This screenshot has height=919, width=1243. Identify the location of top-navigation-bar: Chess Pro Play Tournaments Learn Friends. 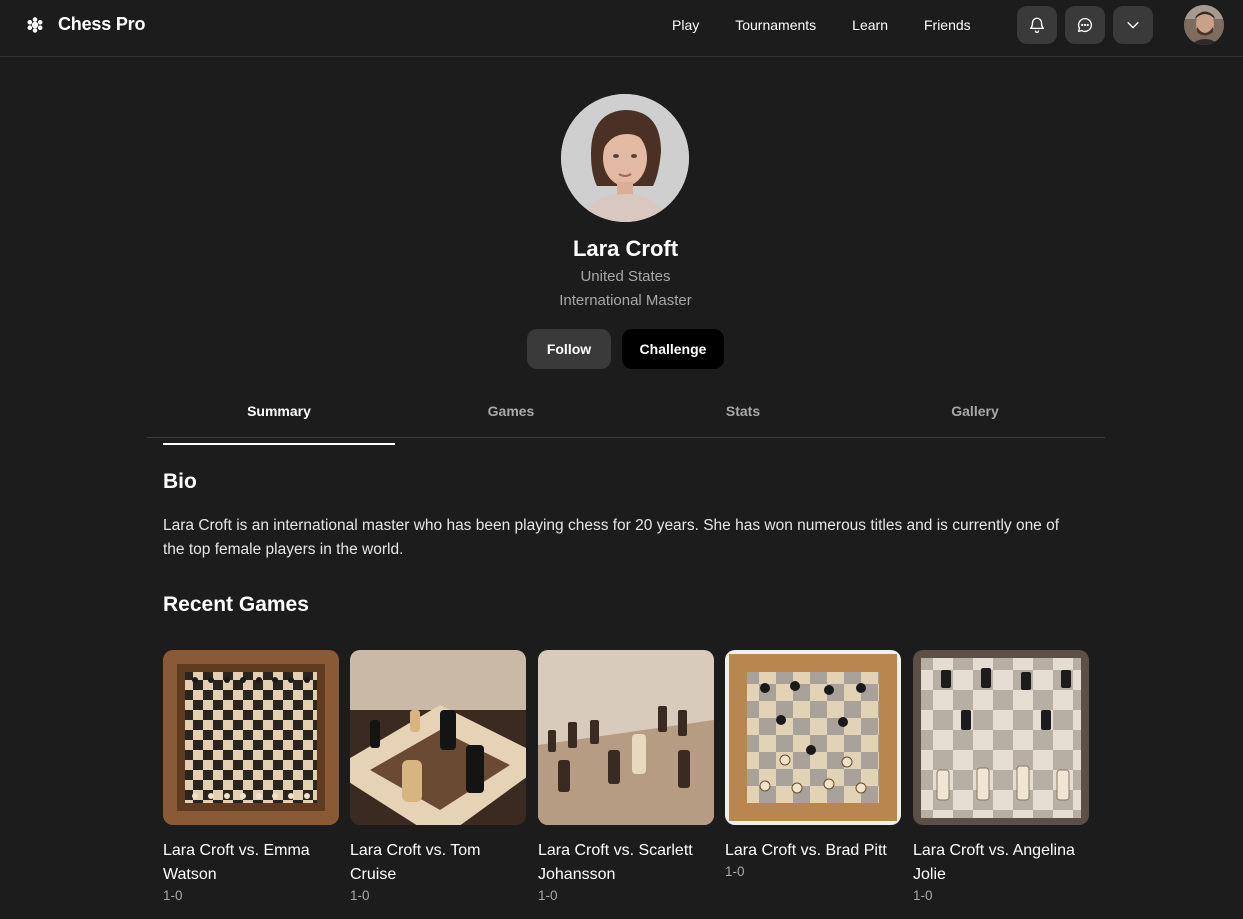
(621, 28).